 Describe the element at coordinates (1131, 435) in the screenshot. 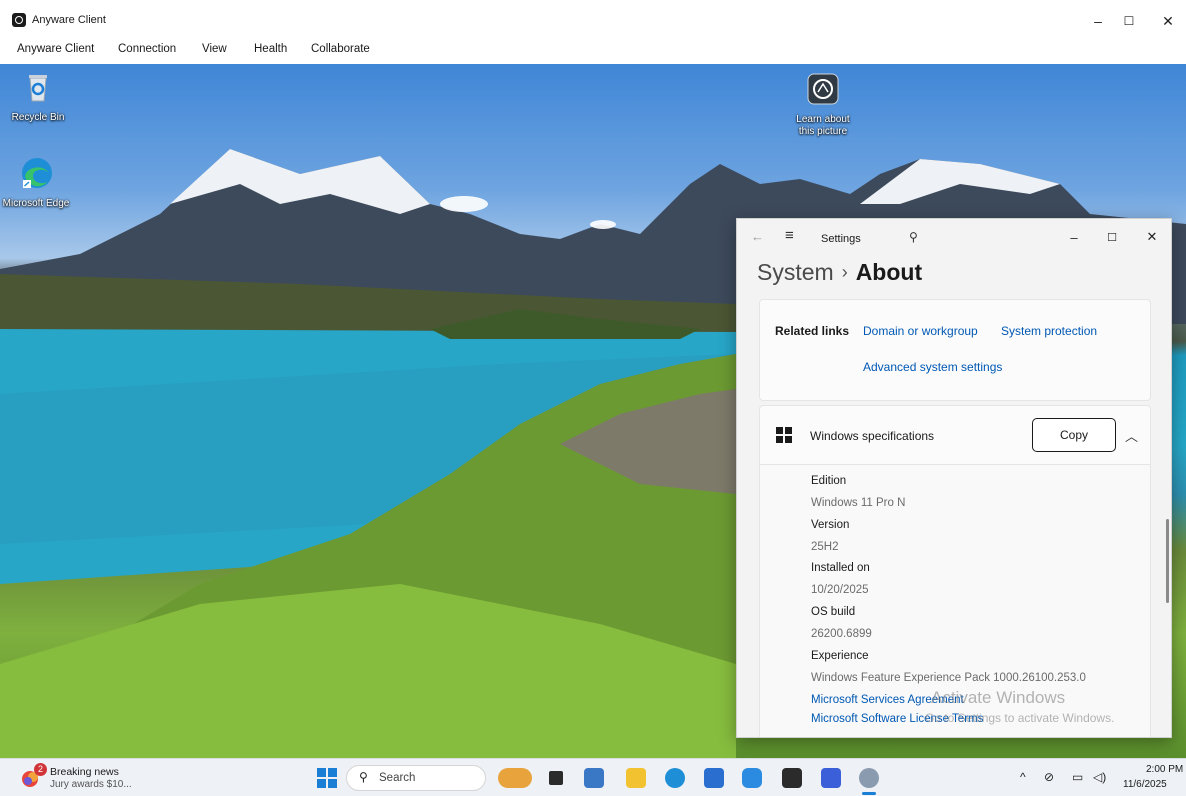

I see `chevron-up-icon: ︿` at that location.